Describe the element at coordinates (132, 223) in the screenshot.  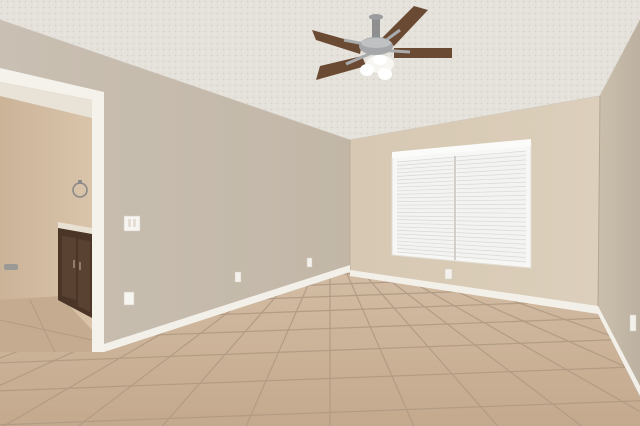
I see `light-switch` at that location.